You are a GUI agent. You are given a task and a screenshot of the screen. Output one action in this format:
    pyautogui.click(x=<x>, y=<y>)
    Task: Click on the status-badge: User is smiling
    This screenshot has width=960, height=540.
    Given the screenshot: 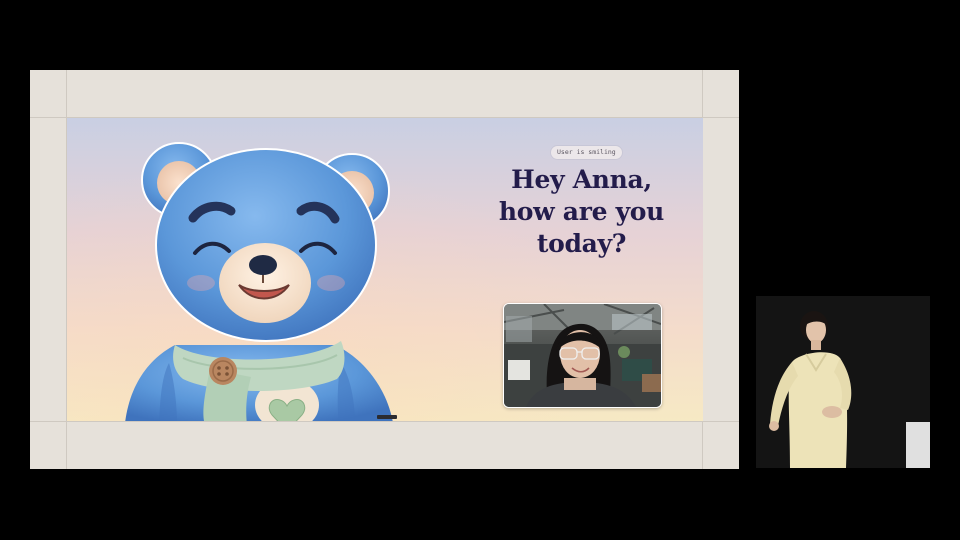 What is the action you would take?
    pyautogui.click(x=586, y=152)
    